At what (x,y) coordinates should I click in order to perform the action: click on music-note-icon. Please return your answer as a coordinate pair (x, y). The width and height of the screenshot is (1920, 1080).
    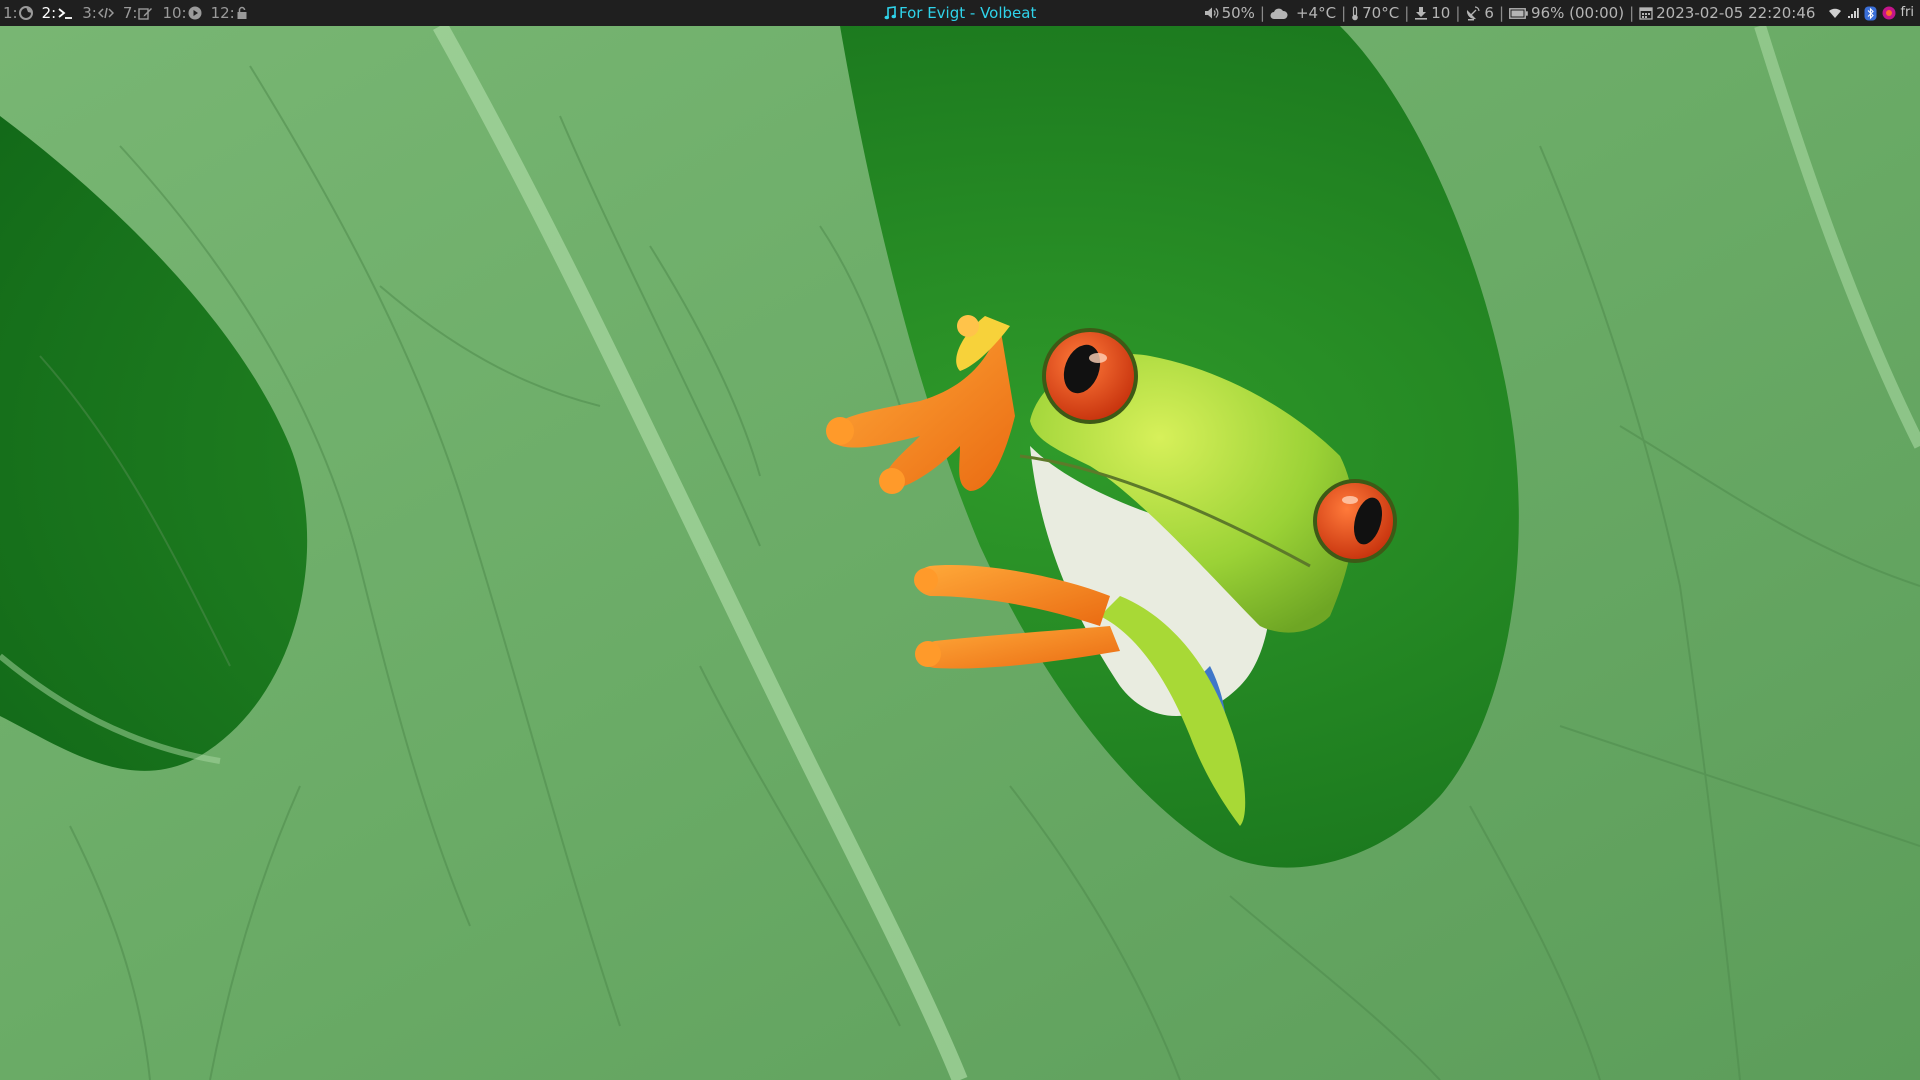
    Looking at the image, I should click on (890, 12).